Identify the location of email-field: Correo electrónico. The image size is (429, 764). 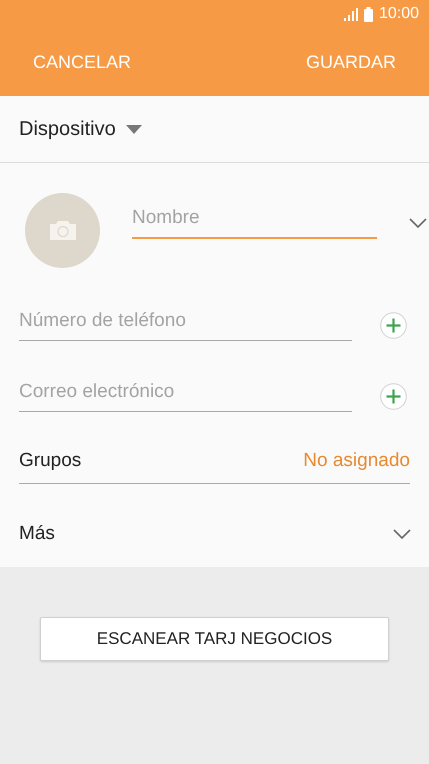
(185, 396).